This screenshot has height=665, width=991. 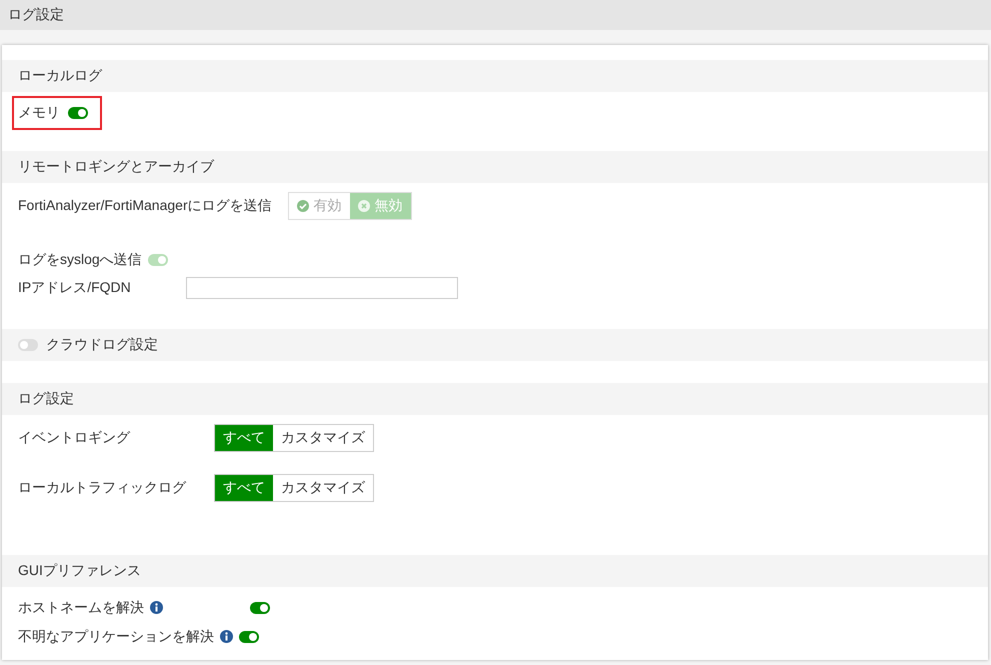 I want to click on page-title: ログ設定, so click(x=36, y=15).